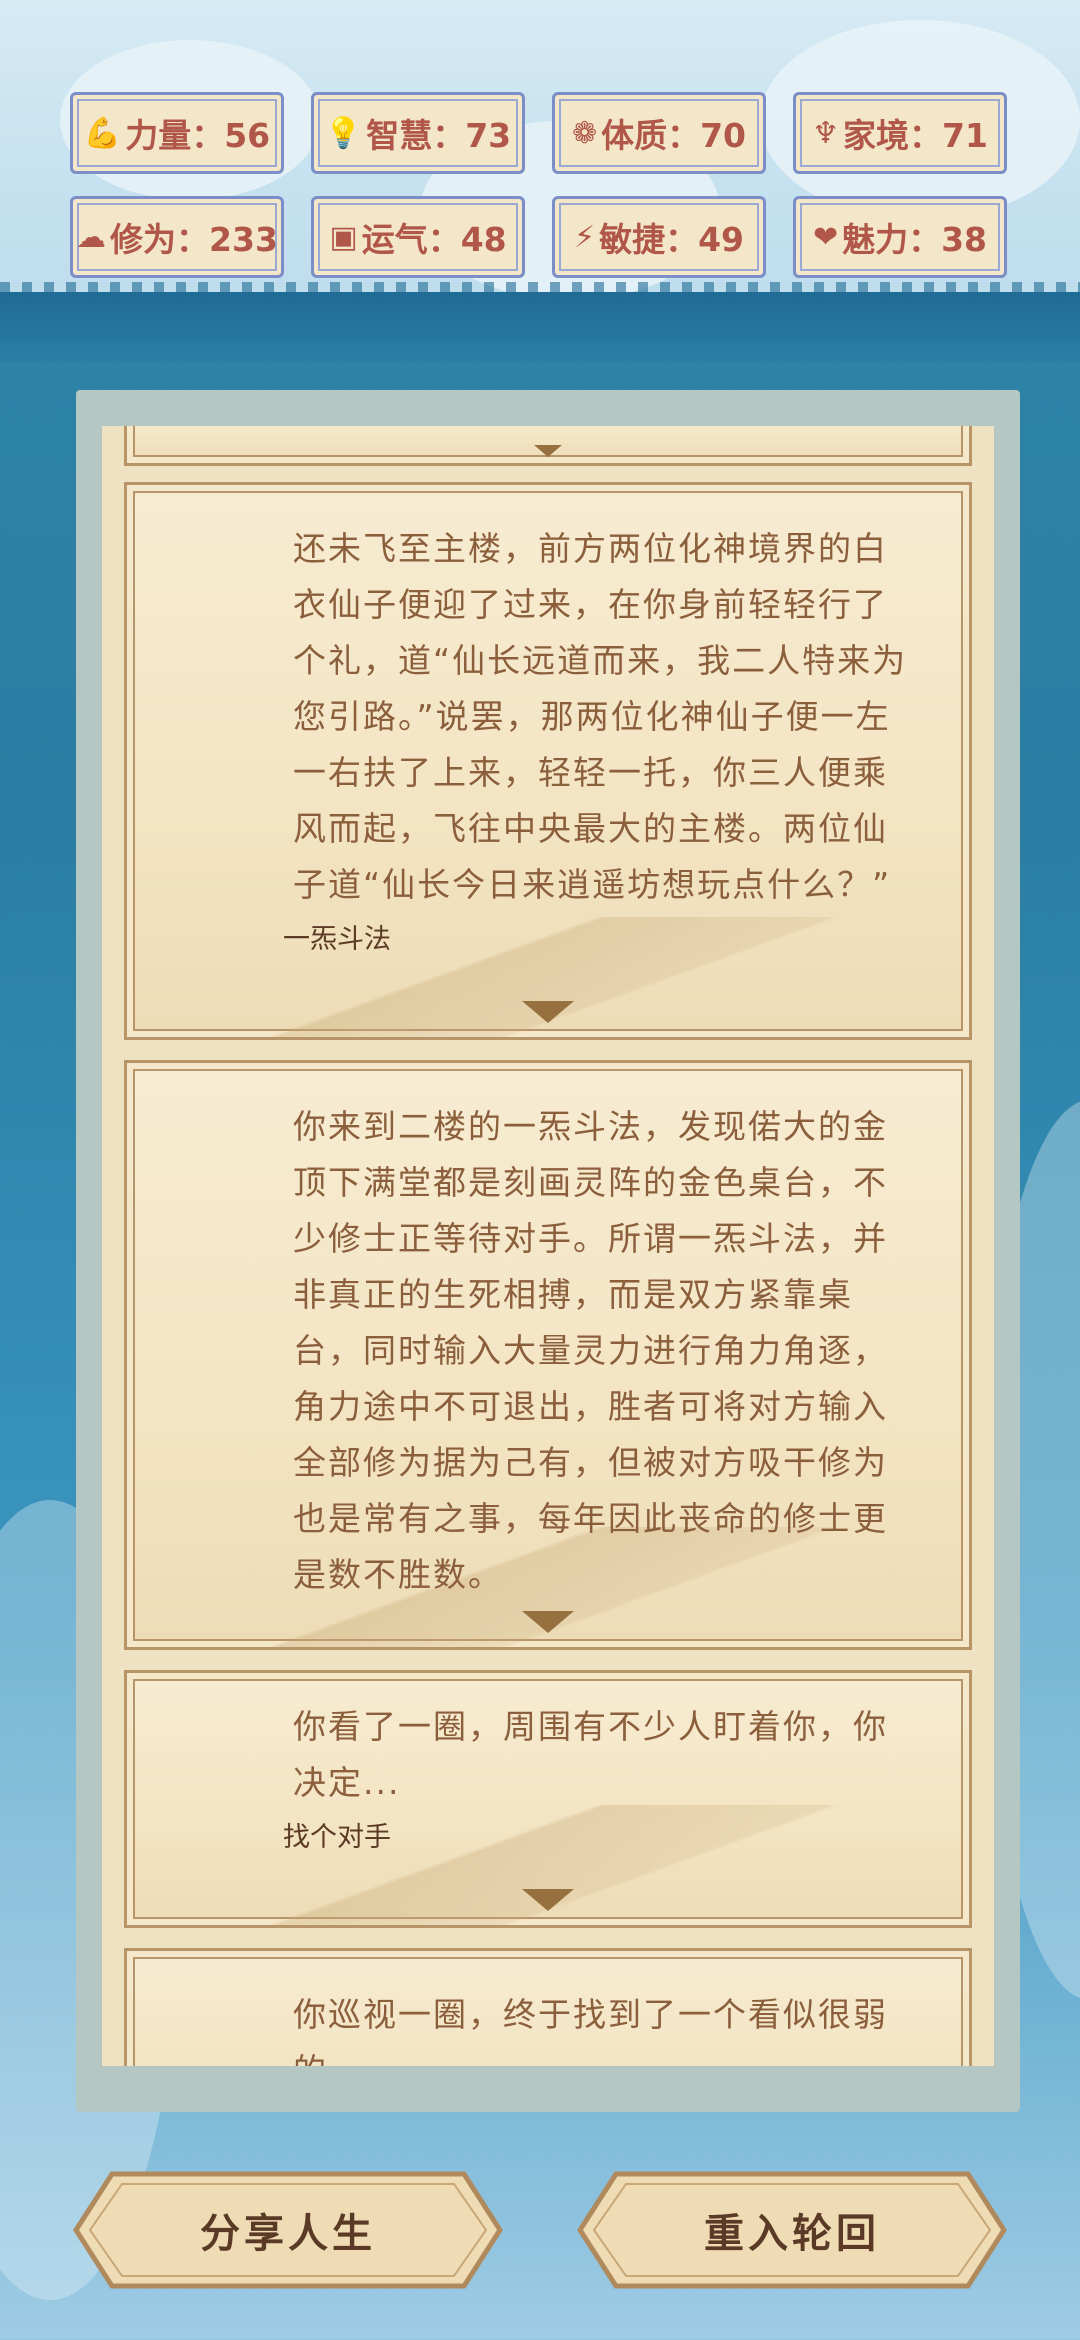 The height and width of the screenshot is (2340, 1080). I want to click on reincarnate-label: 重入轮回, so click(792, 2234).